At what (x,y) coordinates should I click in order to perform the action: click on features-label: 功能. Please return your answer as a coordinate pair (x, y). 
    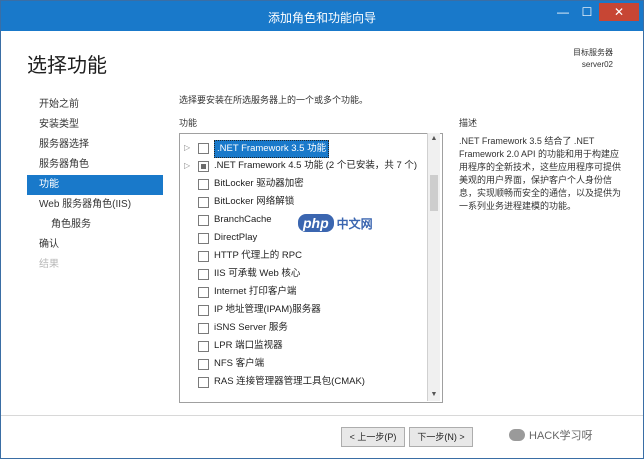
    Looking at the image, I should click on (188, 123).